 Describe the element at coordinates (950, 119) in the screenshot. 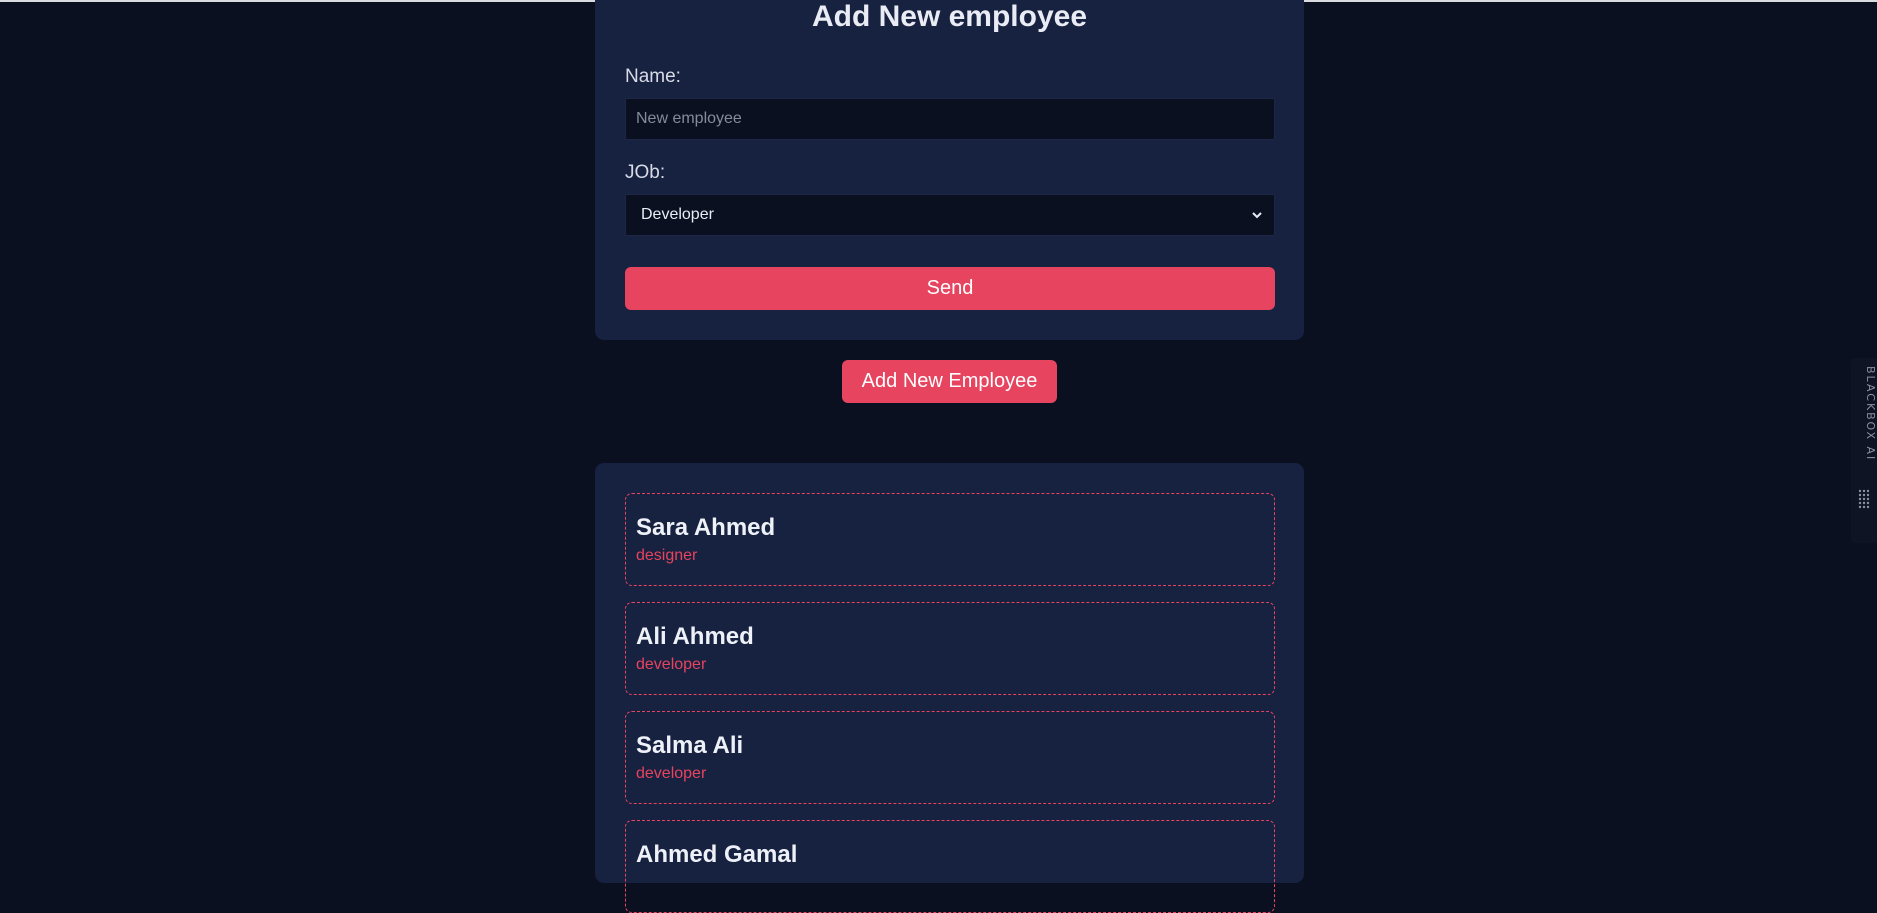

I see `name-input` at that location.